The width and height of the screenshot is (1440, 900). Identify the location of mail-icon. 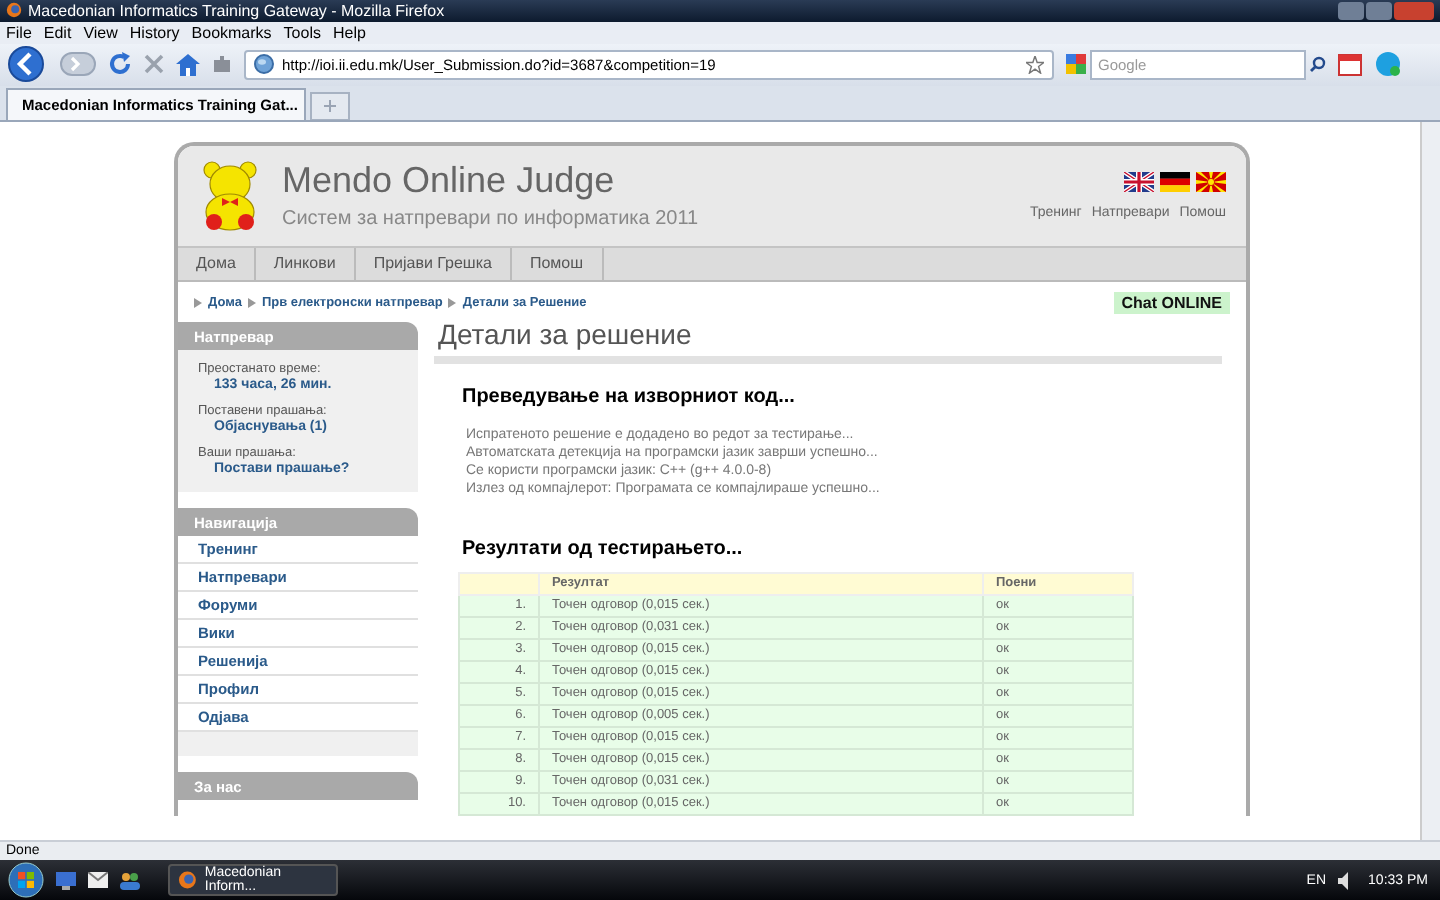
(98, 880).